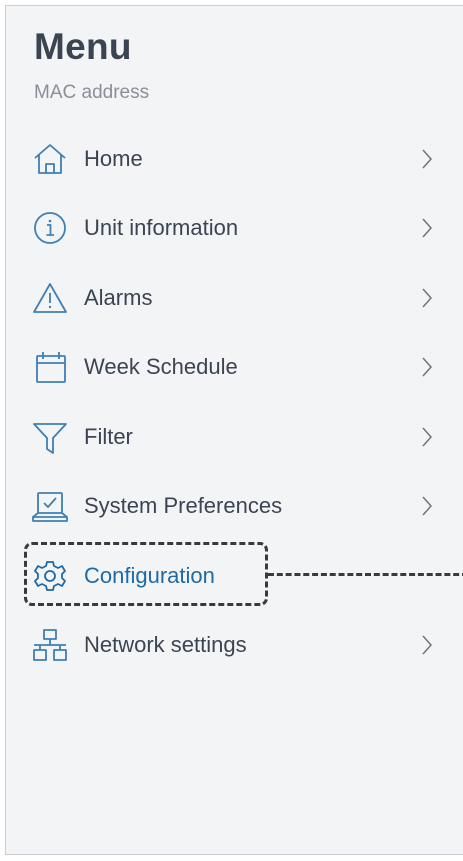  I want to click on menu-item-label: Network settings, so click(165, 644).